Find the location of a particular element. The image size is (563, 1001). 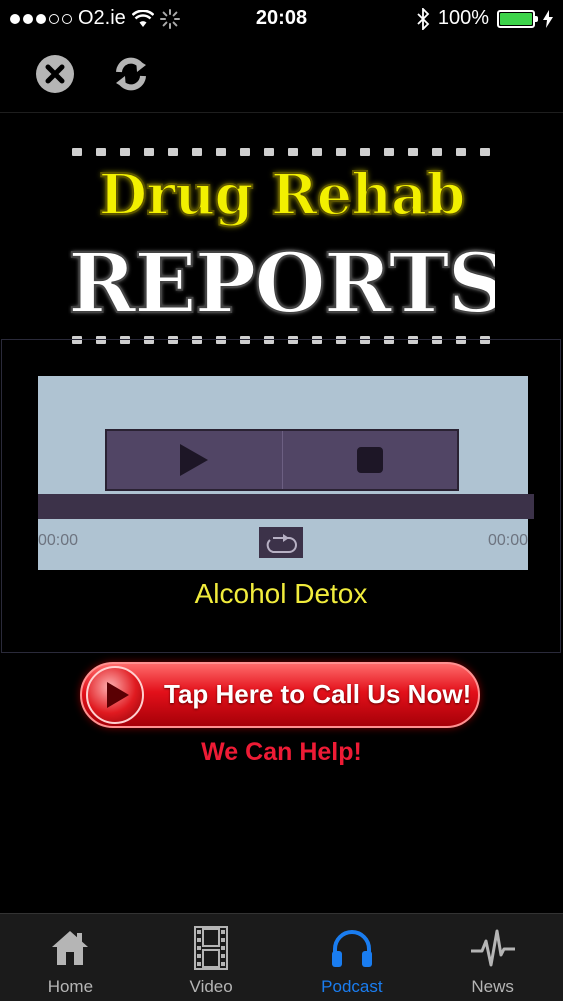

tab-home-label: Home is located at coordinates (70, 986).